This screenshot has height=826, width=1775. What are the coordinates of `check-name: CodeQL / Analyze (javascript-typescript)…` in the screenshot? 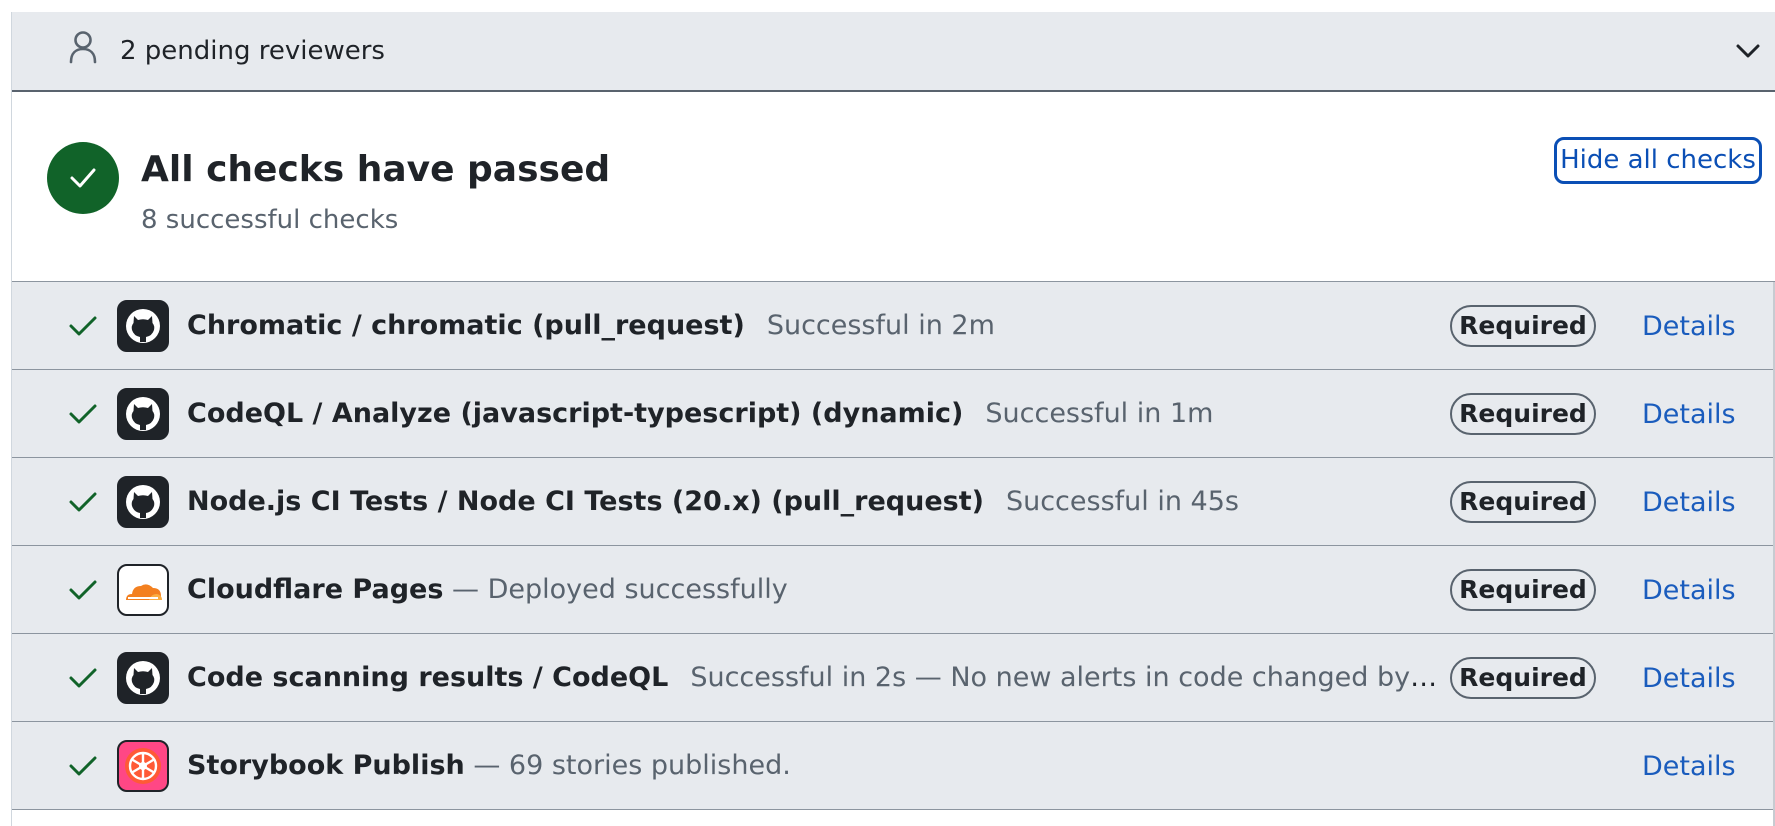 It's located at (700, 414).